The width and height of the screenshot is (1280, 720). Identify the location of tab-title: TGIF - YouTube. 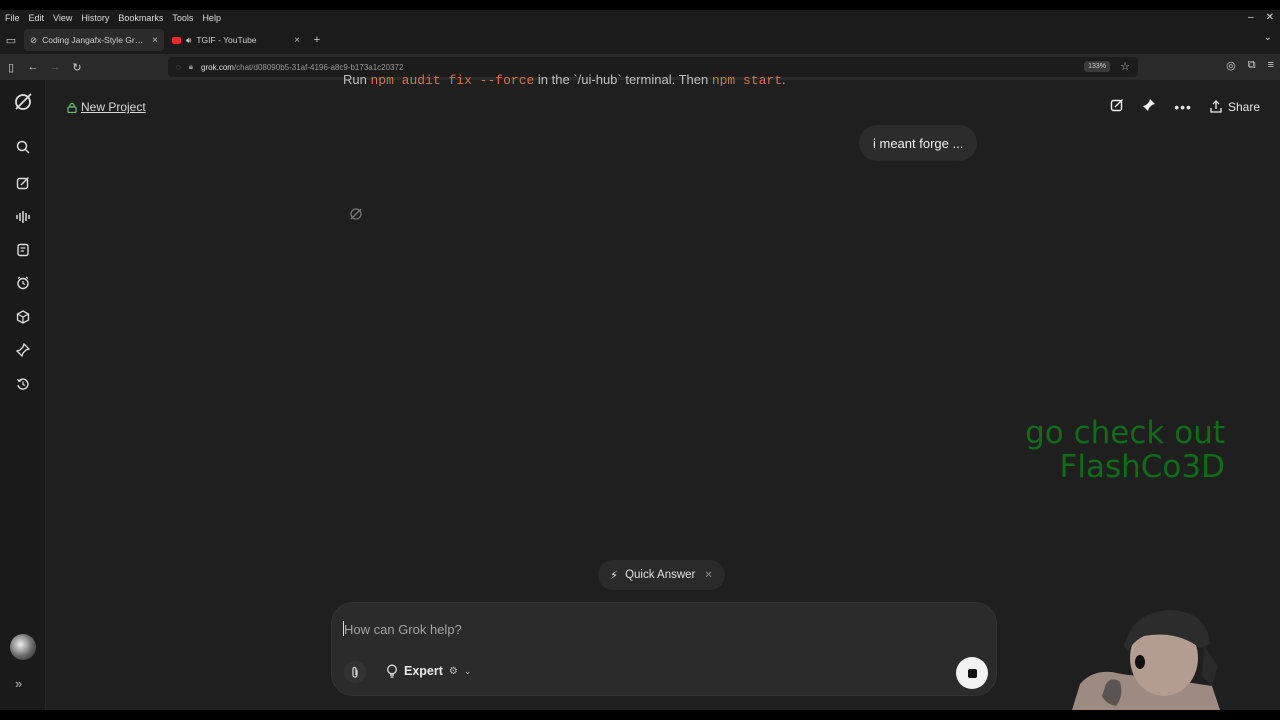
(226, 40).